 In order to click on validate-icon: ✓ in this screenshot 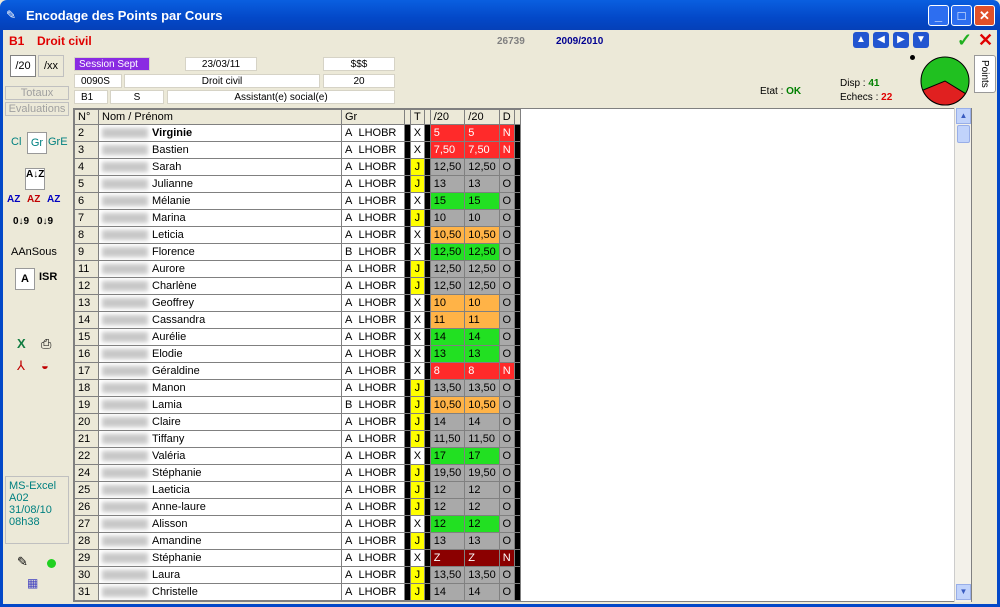, I will do `click(964, 40)`.